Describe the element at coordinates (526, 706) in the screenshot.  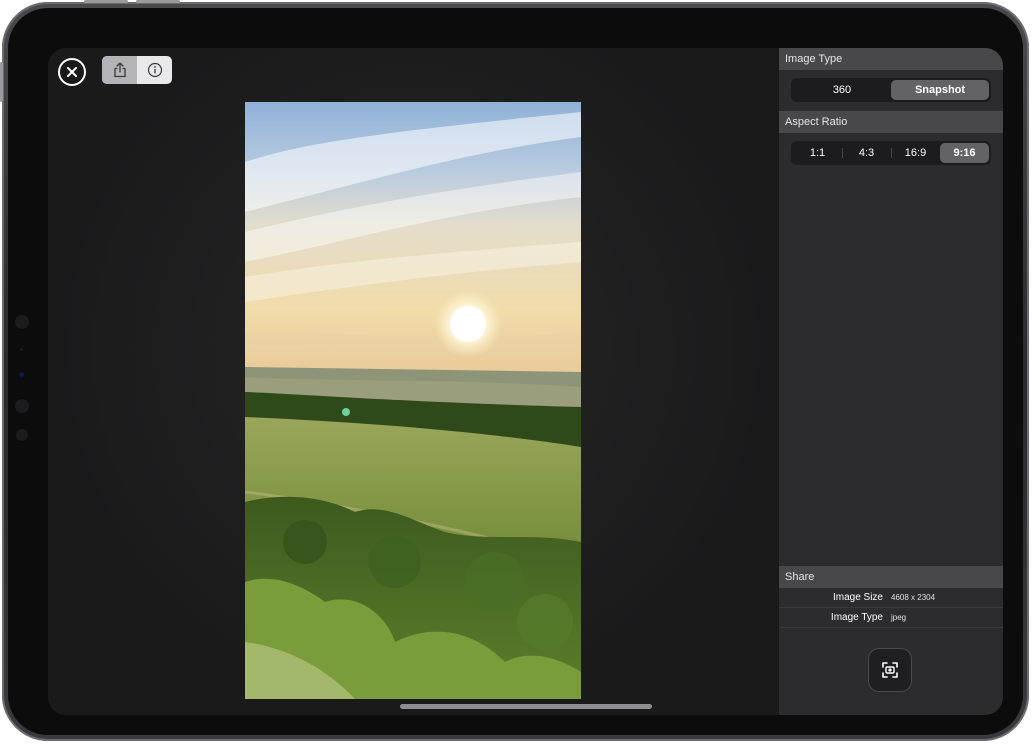
I see `home-indicator` at that location.